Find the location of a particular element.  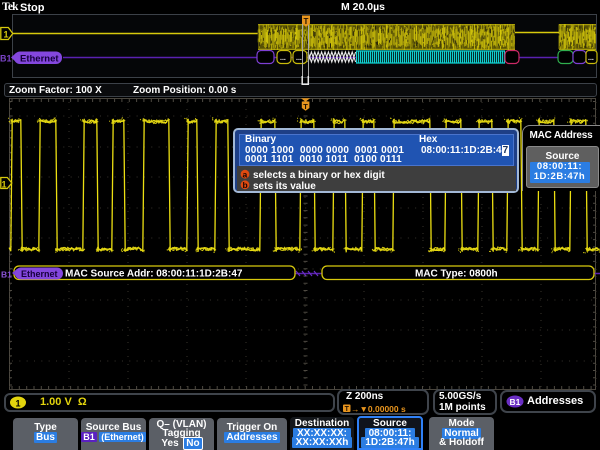

svg-text: b is located at coordinates (245, 185).